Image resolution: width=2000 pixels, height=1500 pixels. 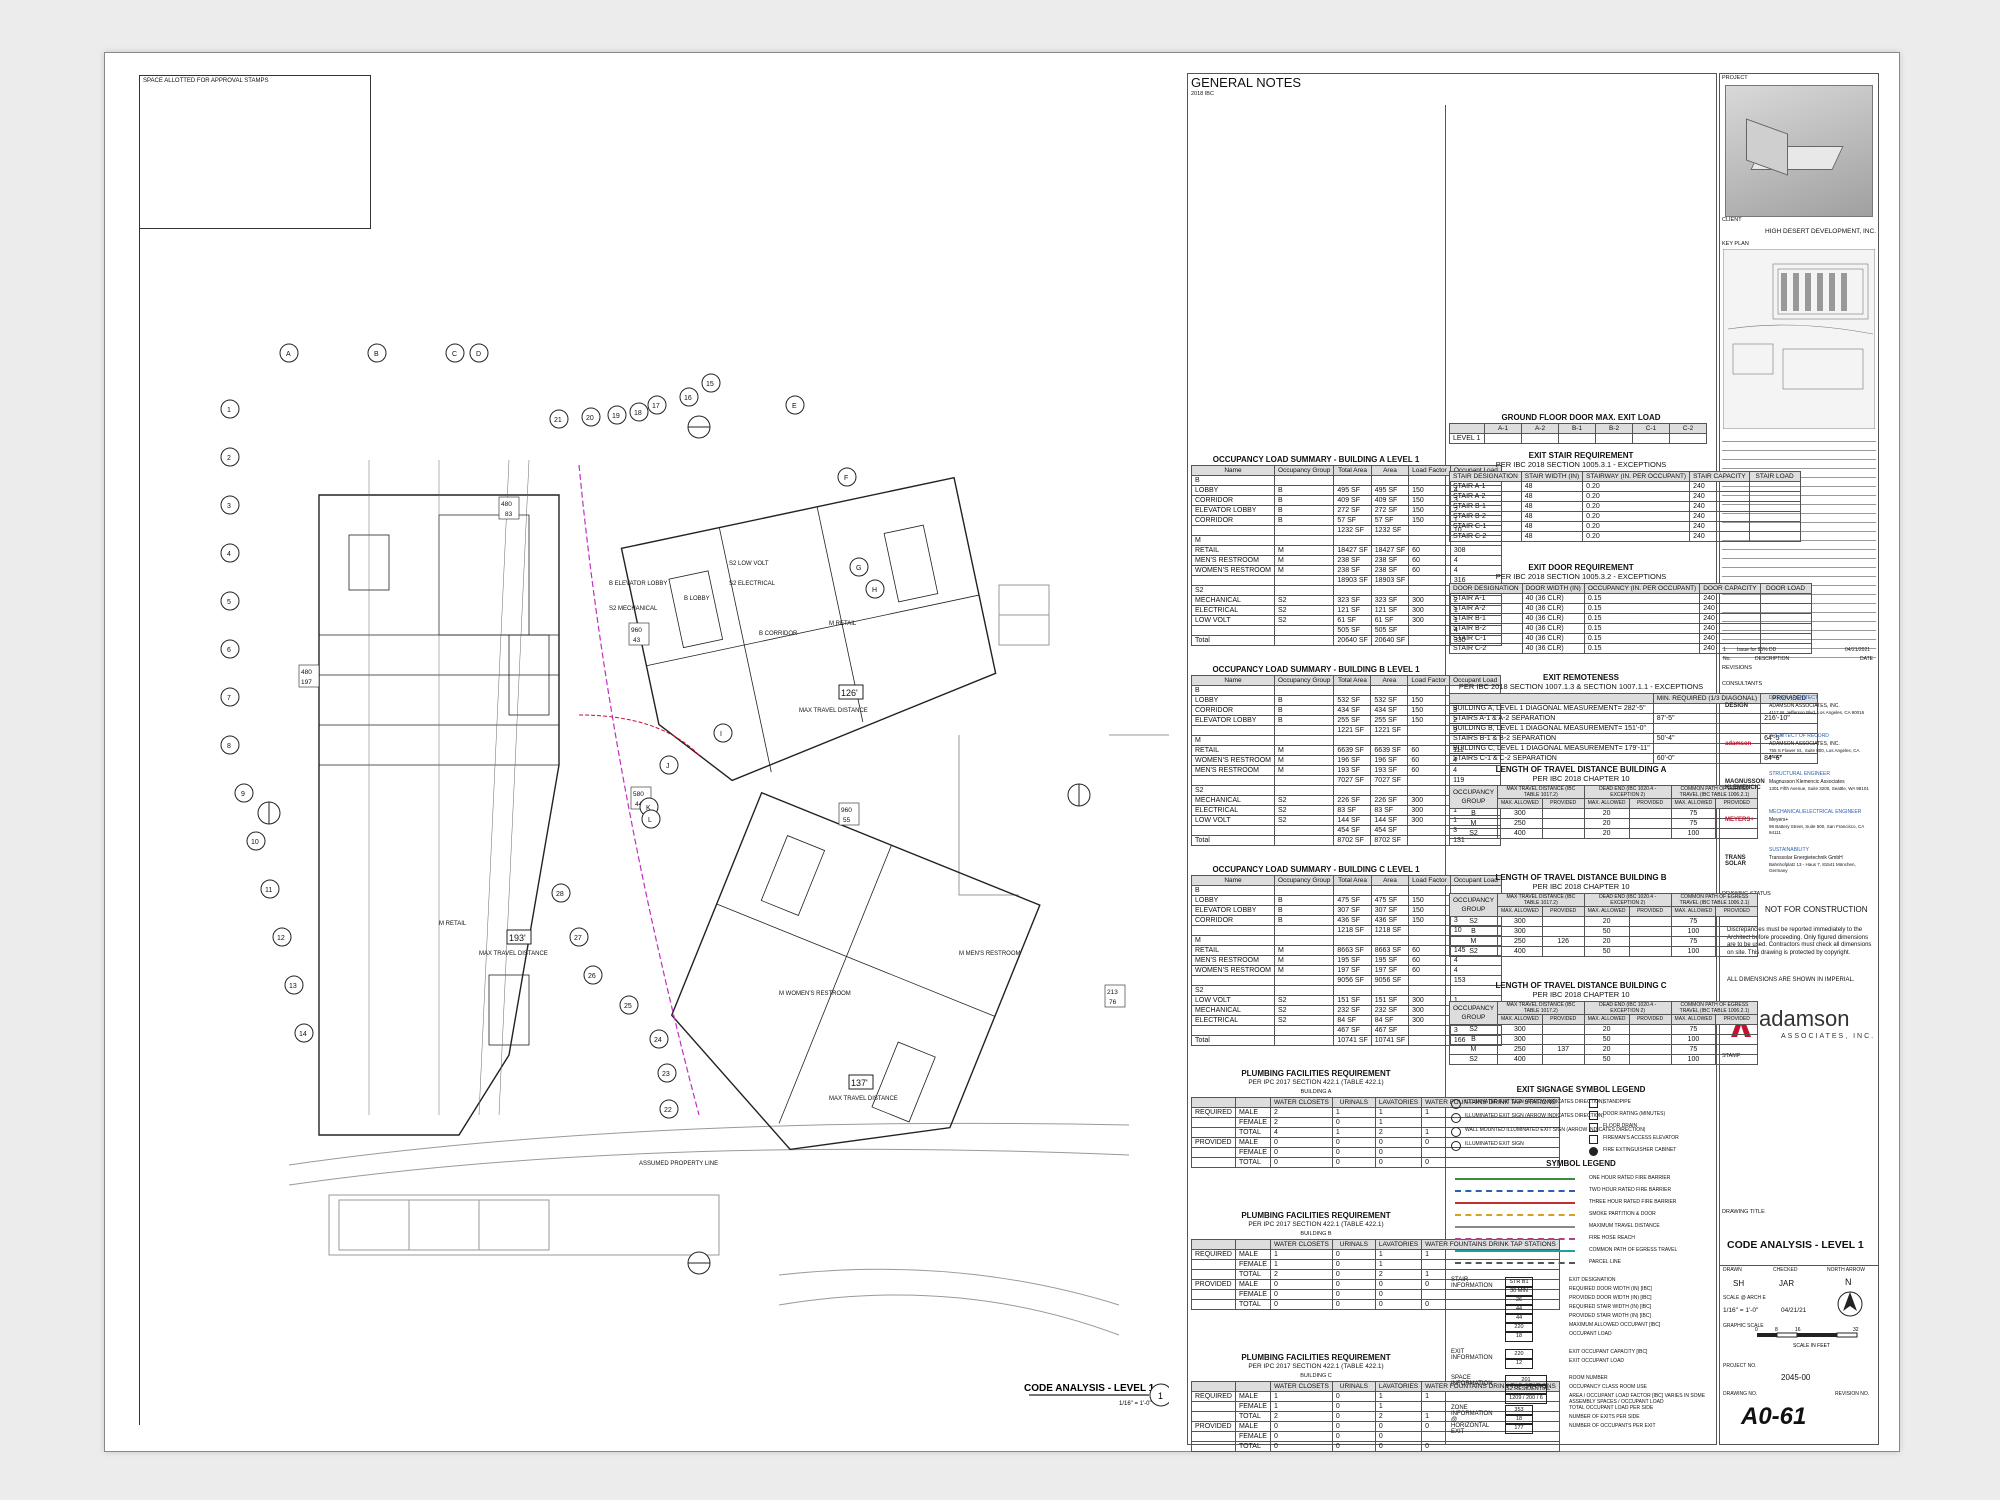 I want to click on ground-exit-table-header: C-1, so click(x=1651, y=428).